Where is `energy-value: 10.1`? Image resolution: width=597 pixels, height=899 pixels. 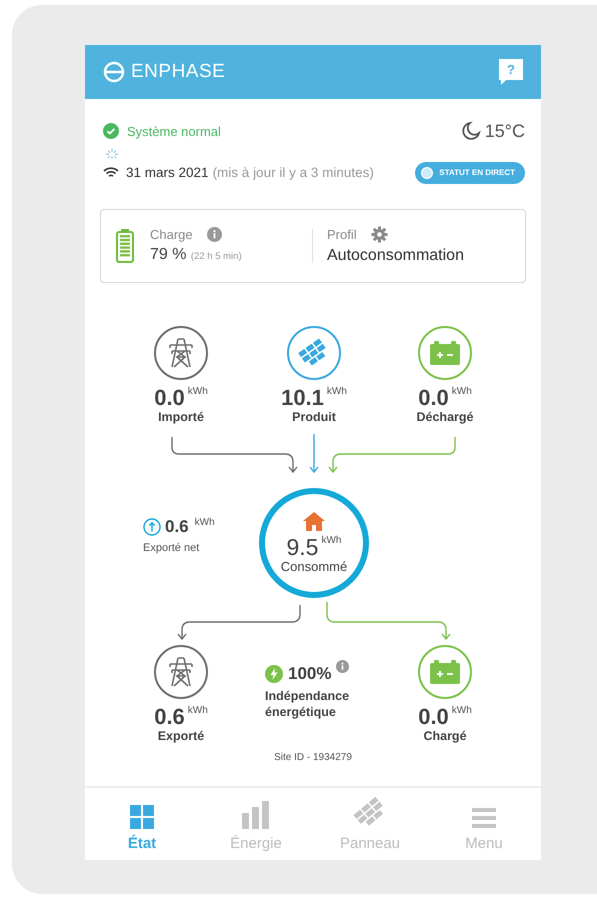 energy-value: 10.1 is located at coordinates (302, 398).